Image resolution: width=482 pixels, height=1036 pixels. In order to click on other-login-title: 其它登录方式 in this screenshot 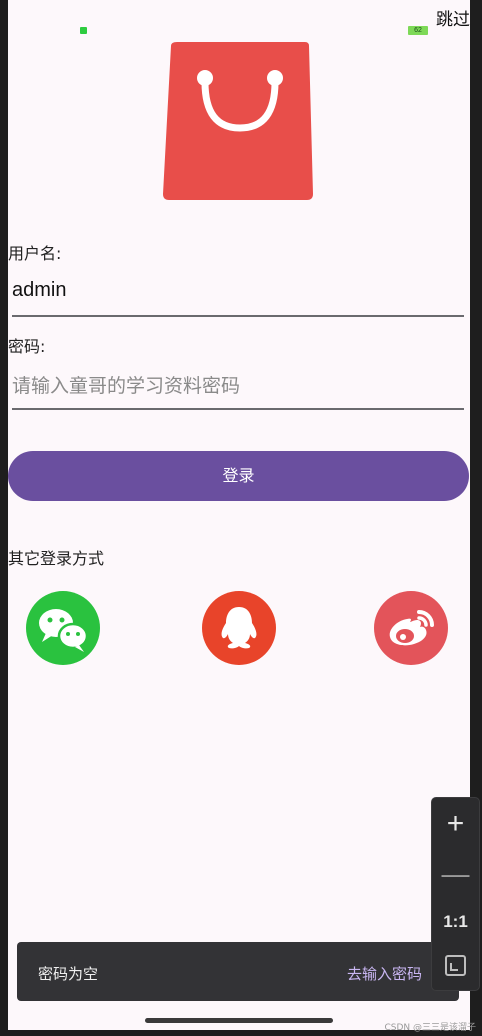, I will do `click(56, 558)`.